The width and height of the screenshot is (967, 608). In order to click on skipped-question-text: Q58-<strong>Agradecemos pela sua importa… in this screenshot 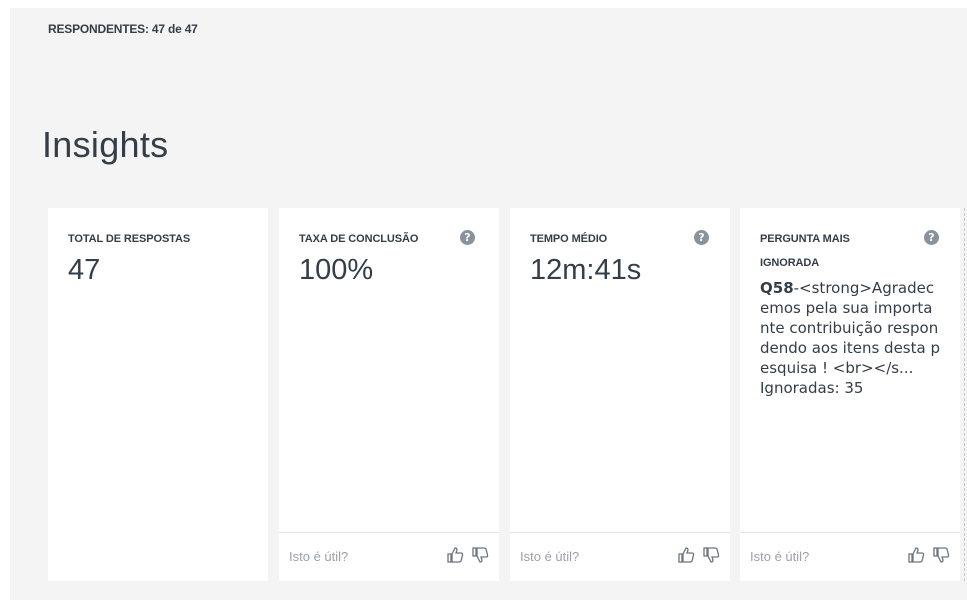, I will do `click(850, 338)`.